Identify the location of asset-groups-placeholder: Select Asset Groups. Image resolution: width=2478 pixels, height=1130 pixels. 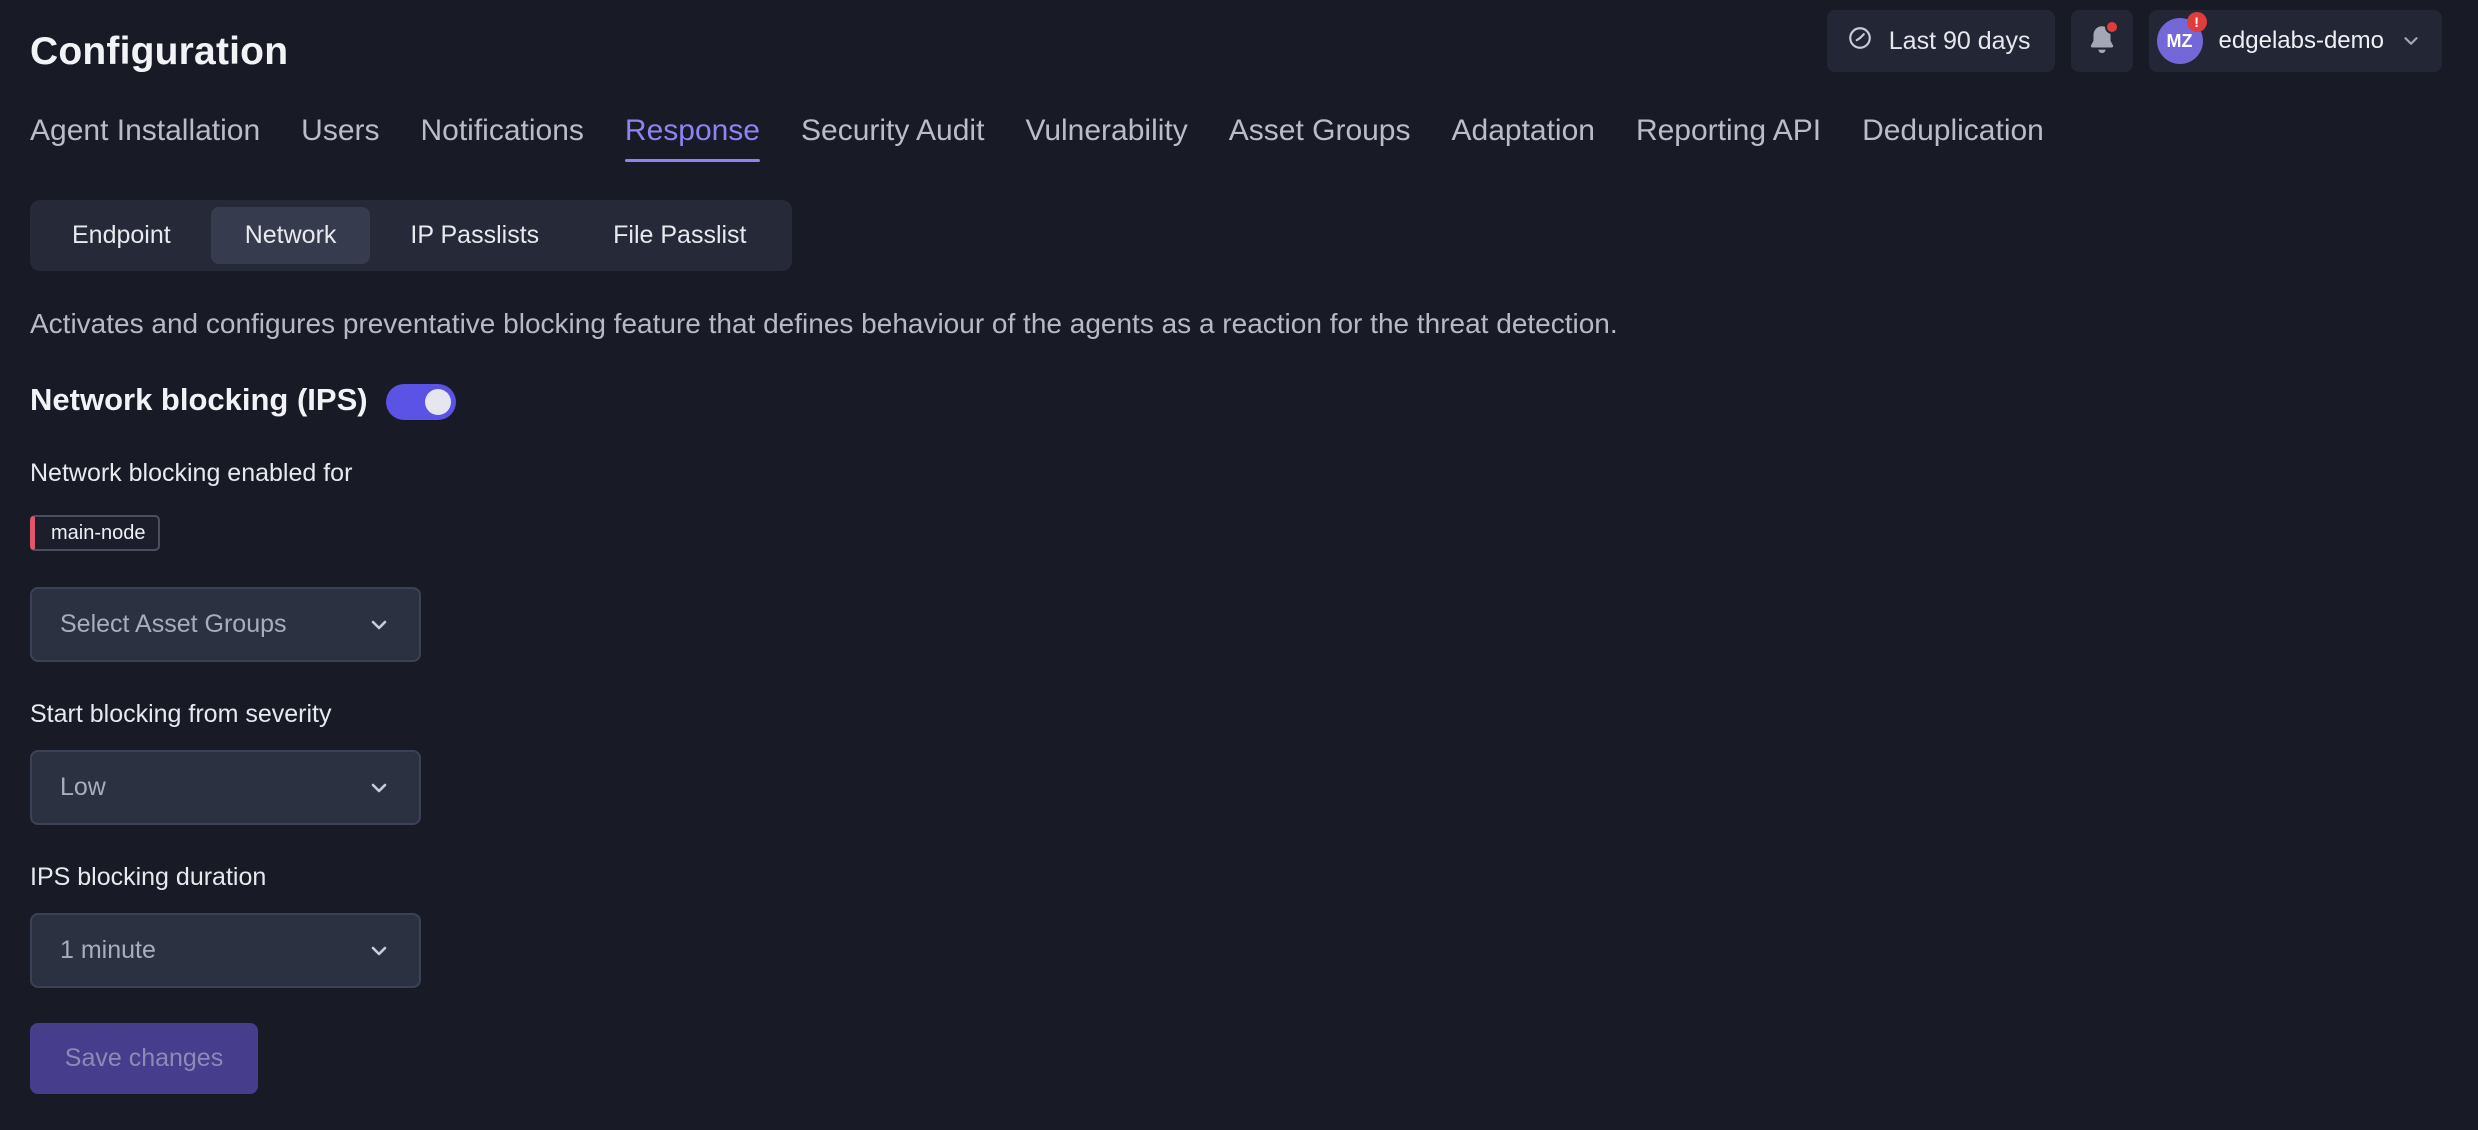
(173, 624).